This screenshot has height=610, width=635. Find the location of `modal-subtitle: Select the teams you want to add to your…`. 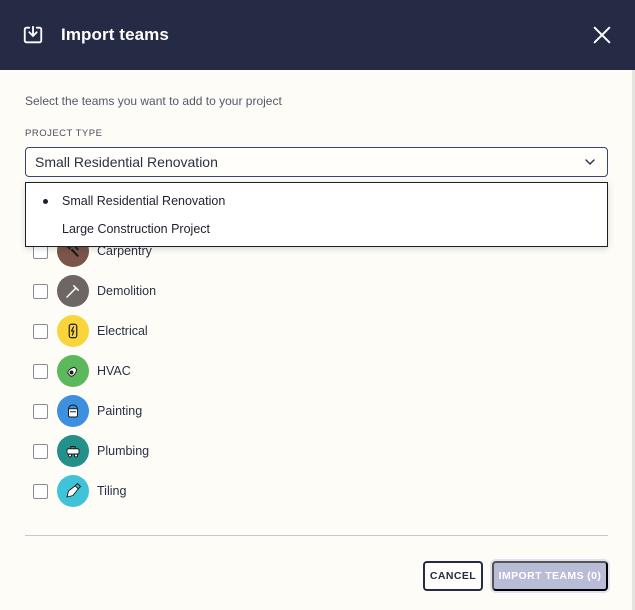

modal-subtitle: Select the teams you want to add to your… is located at coordinates (153, 101).